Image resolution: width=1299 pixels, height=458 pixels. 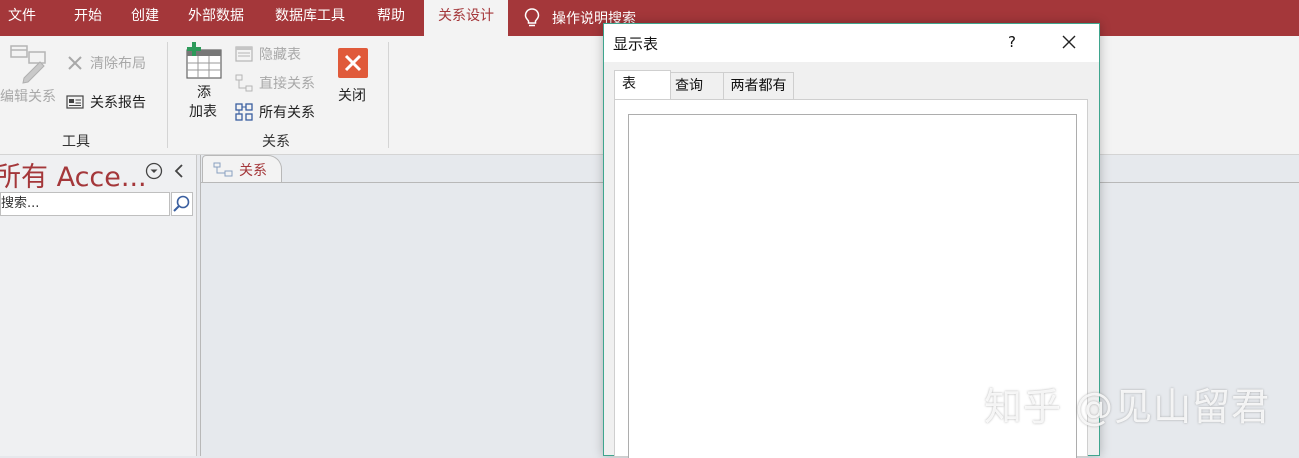 I want to click on relationship-report-label: 关系报告, so click(x=118, y=103).